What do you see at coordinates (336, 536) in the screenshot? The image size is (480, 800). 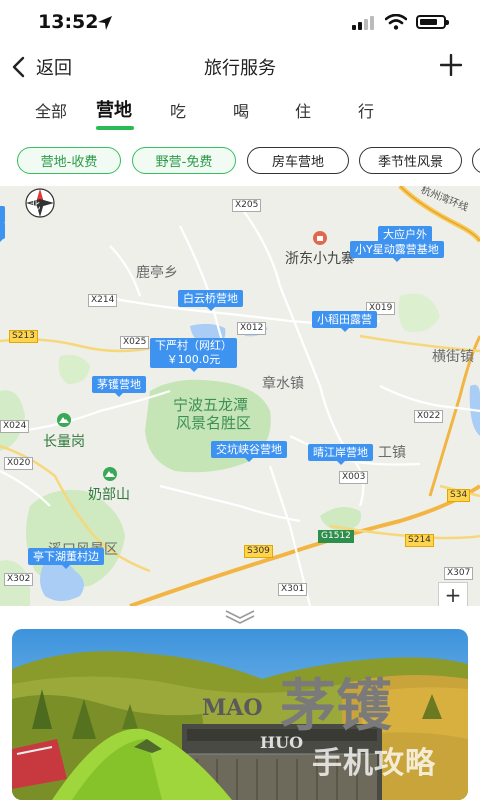 I see `road-tag: G1512` at bounding box center [336, 536].